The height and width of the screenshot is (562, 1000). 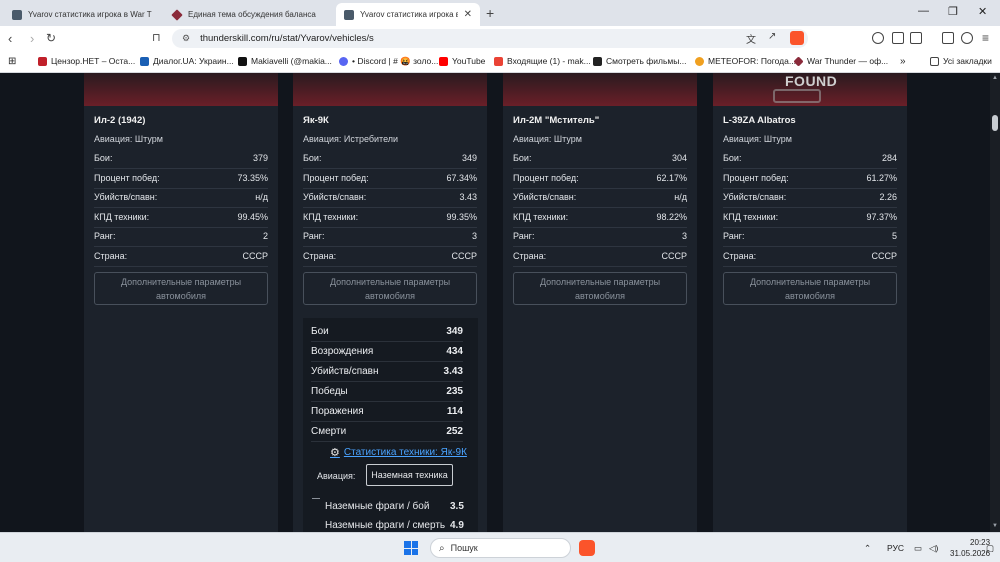 What do you see at coordinates (252, 14) in the screenshot?
I see `tab-title: Единая тема обсуждения баланса с` at bounding box center [252, 14].